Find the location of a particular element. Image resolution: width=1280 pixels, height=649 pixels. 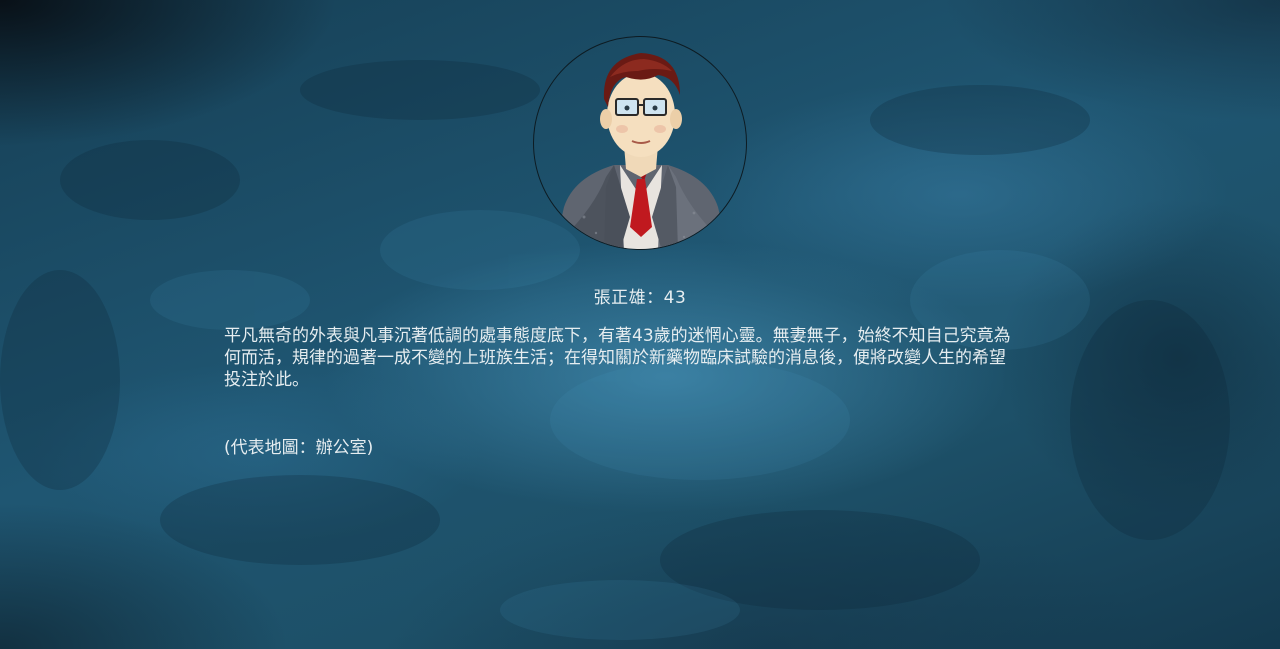

businessman-portrait-icon is located at coordinates (641, 151).